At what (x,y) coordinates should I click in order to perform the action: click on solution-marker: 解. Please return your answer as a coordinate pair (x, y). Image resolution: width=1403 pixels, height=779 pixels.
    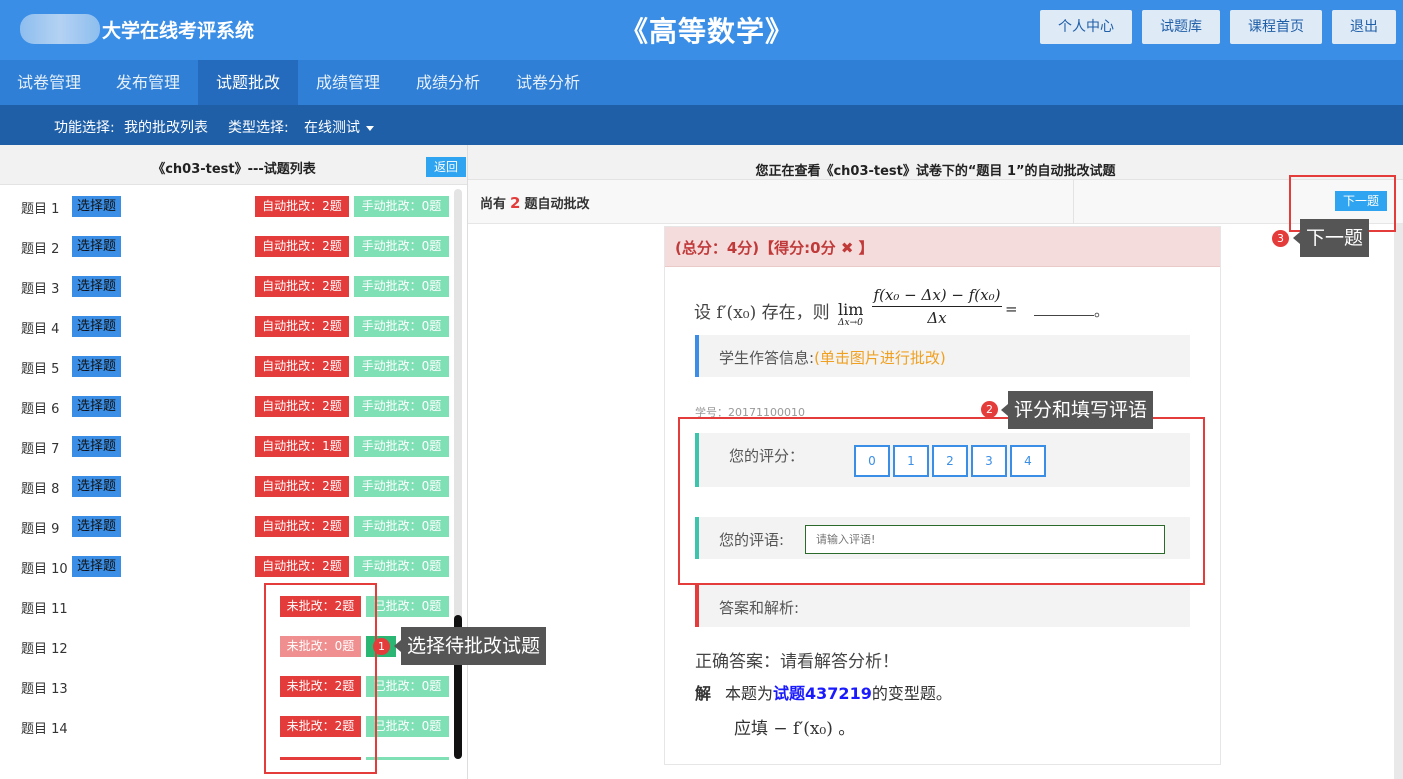
    Looking at the image, I should click on (703, 693).